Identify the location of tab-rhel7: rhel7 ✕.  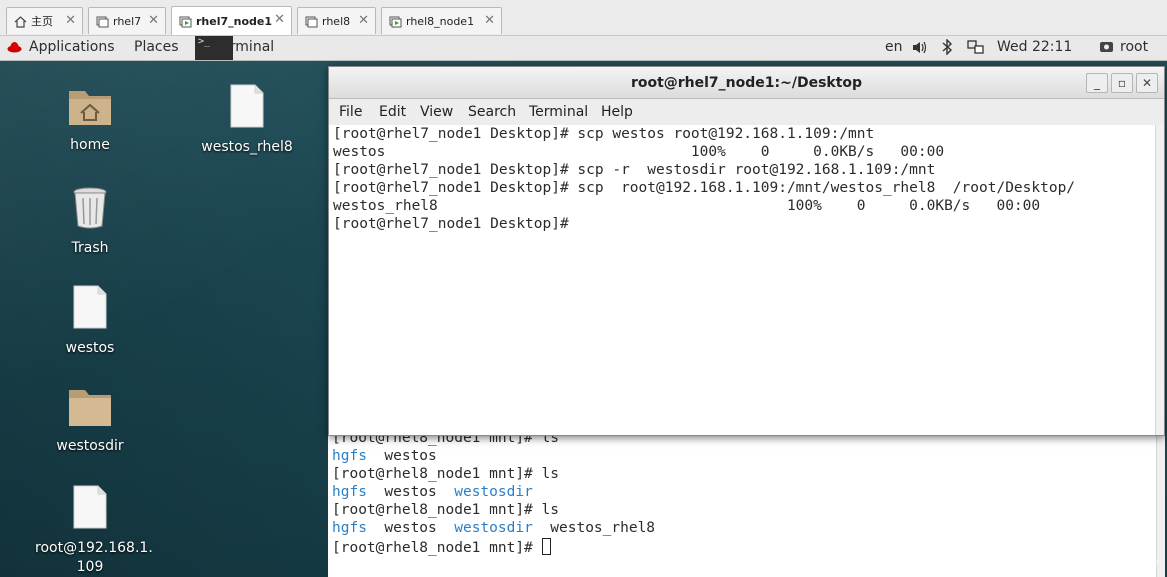
(127, 20).